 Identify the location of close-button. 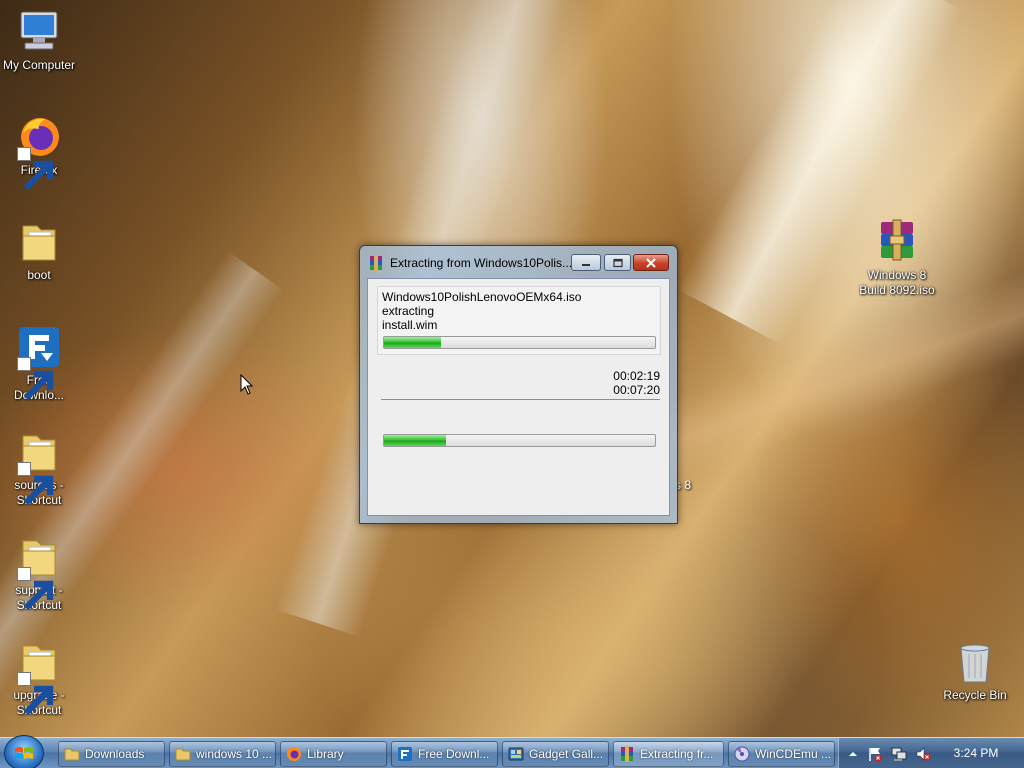
(651, 262).